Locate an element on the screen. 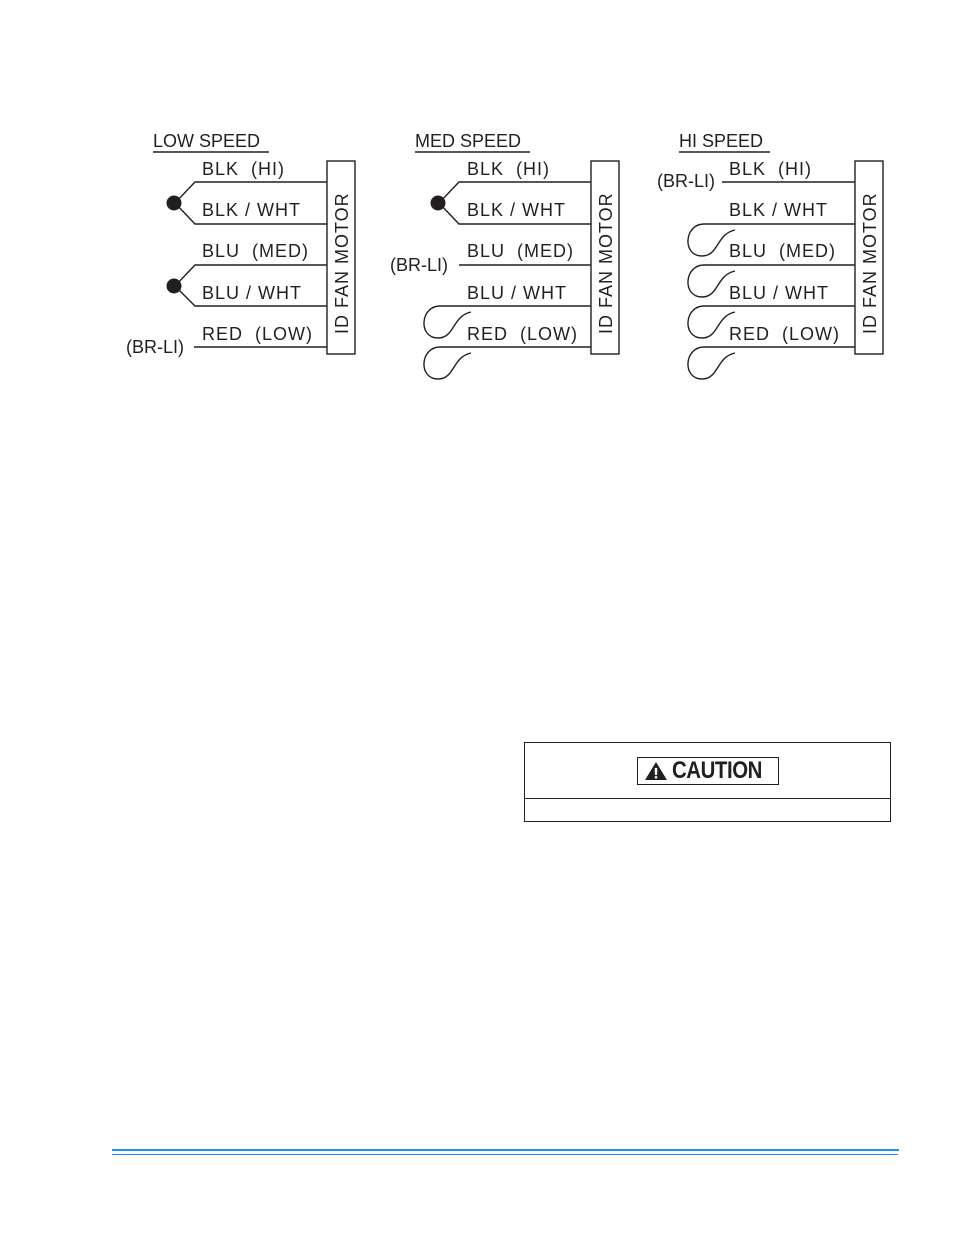 This screenshot has height=1235, width=954. med-wire-red-low: RED (LOW) is located at coordinates (522, 334).